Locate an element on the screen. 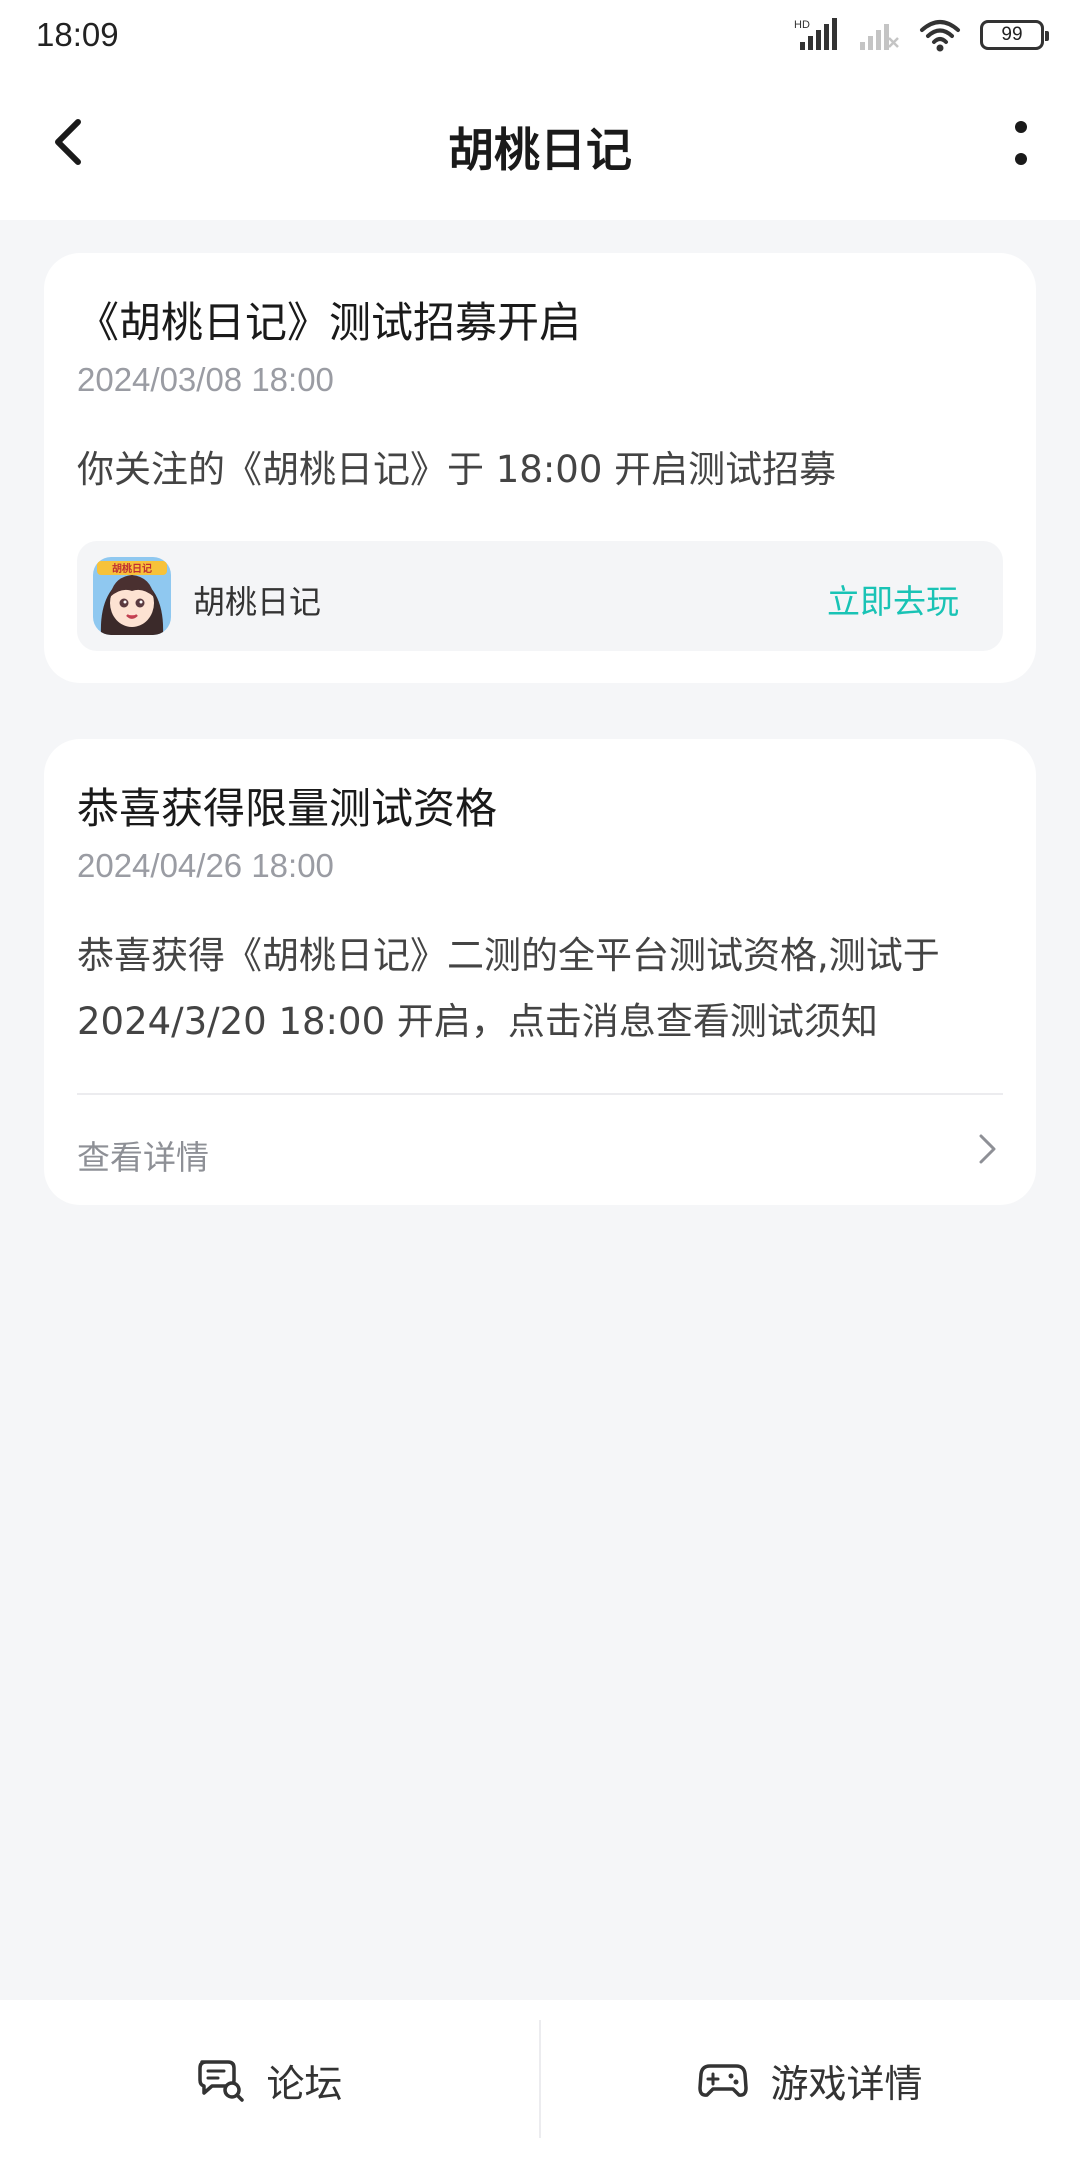 This screenshot has height=2160, width=1080. svg-text: HD is located at coordinates (802, 25).